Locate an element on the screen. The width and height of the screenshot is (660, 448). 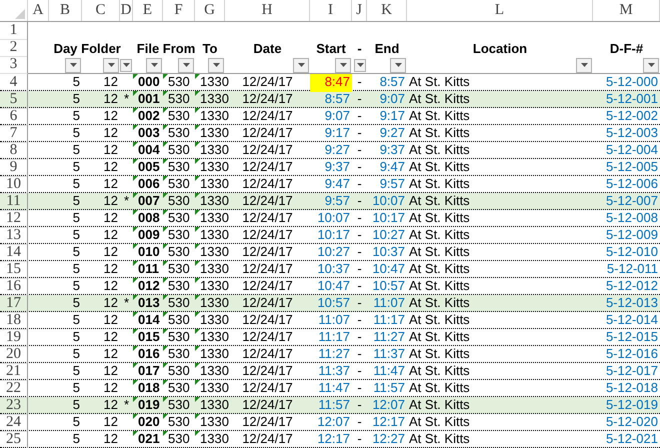
column-header: D is located at coordinates (126, 10).